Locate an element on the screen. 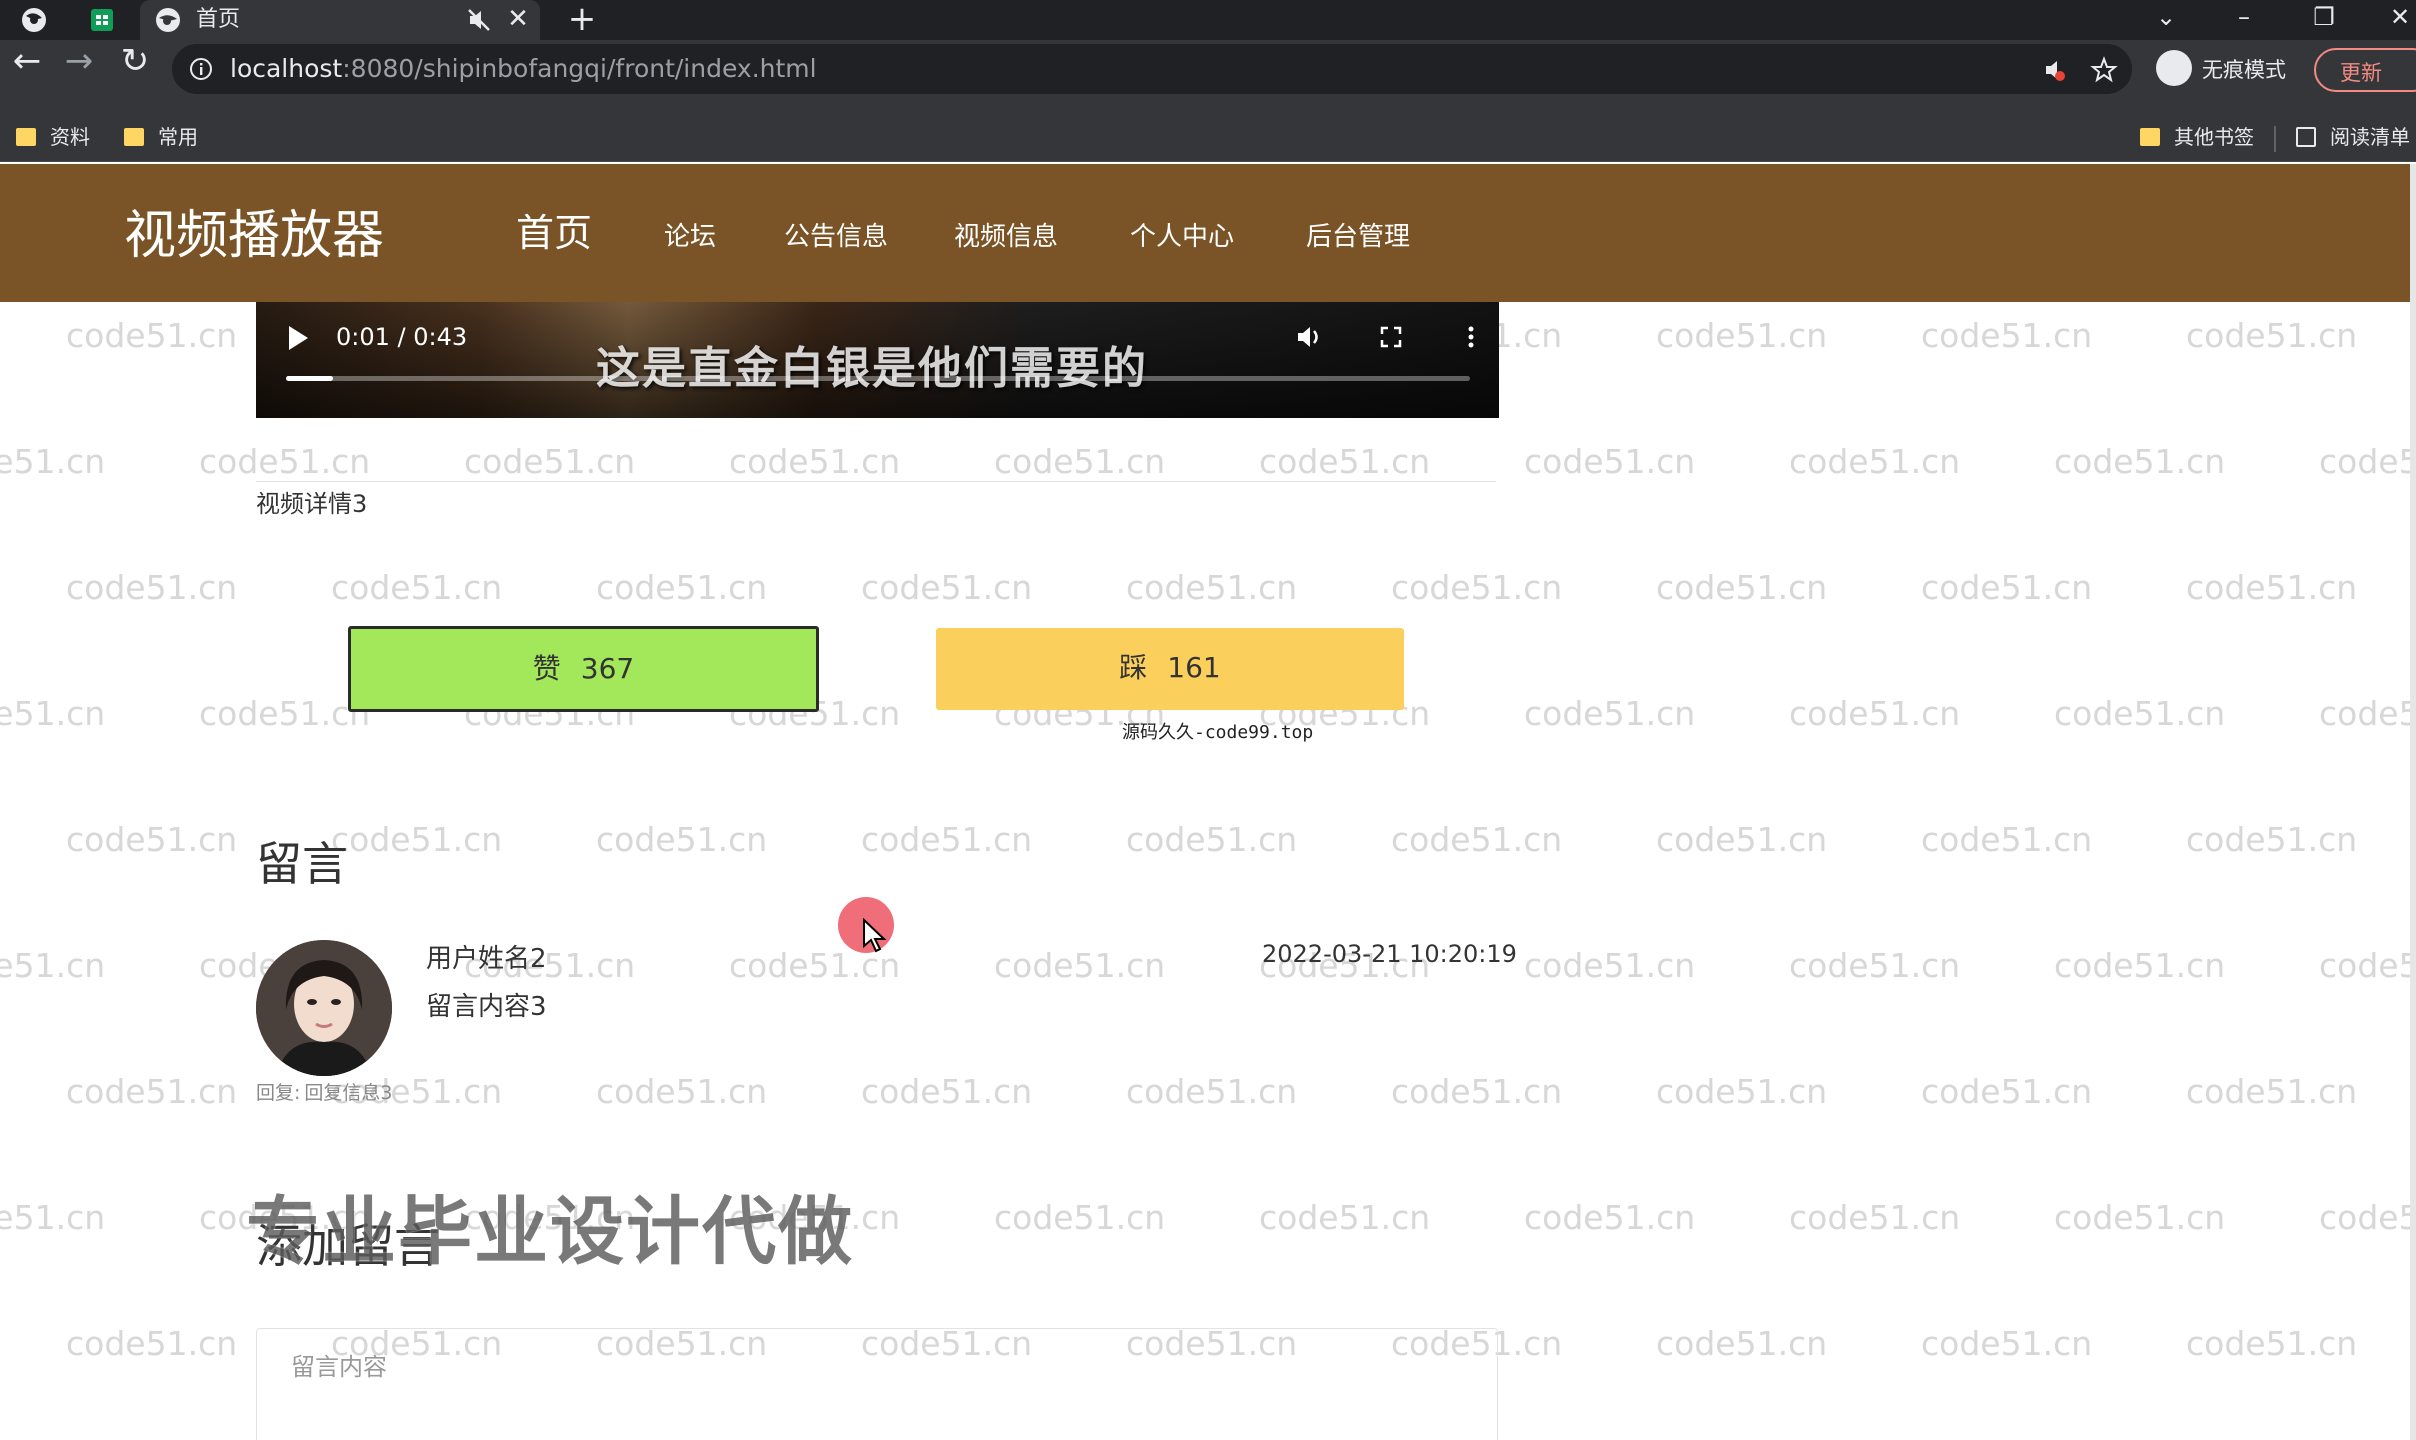  info-icon is located at coordinates (201, 69).